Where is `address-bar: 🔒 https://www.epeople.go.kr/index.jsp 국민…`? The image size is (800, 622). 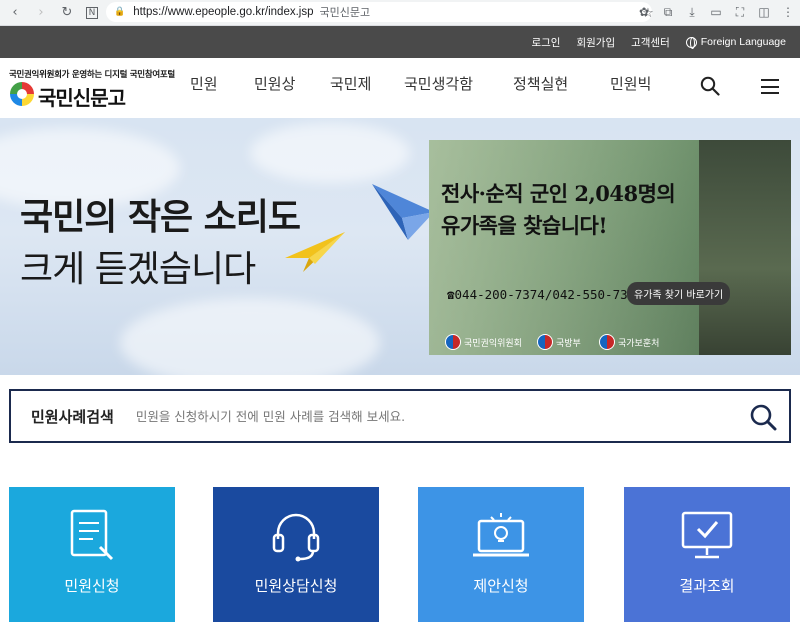
address-bar: 🔒 https://www.epeople.go.kr/index.jsp 국민… is located at coordinates (379, 12).